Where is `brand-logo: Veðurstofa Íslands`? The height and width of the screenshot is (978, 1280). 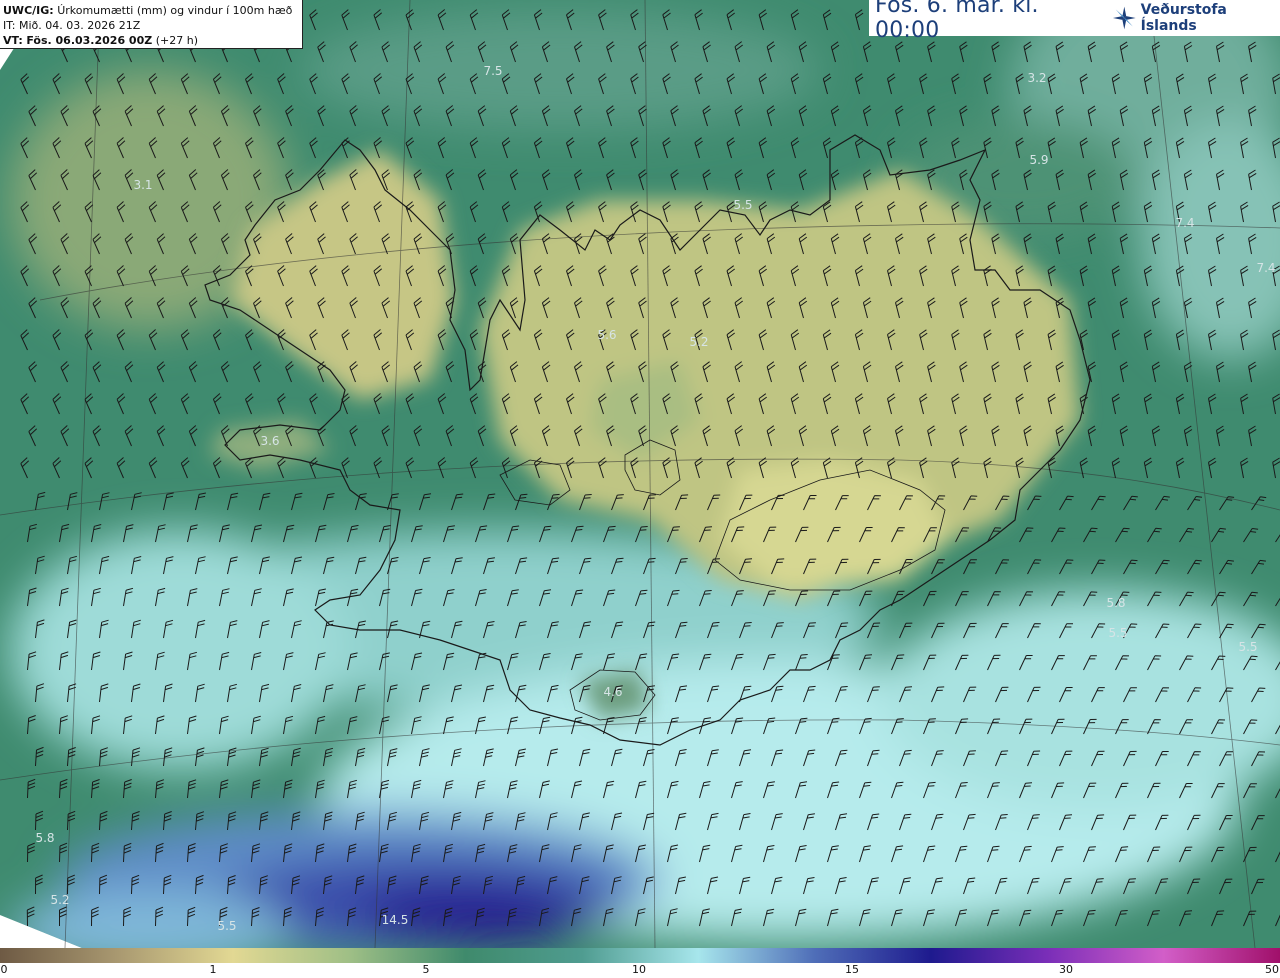 brand-logo: Veðurstofa Íslands is located at coordinates (1196, 18).